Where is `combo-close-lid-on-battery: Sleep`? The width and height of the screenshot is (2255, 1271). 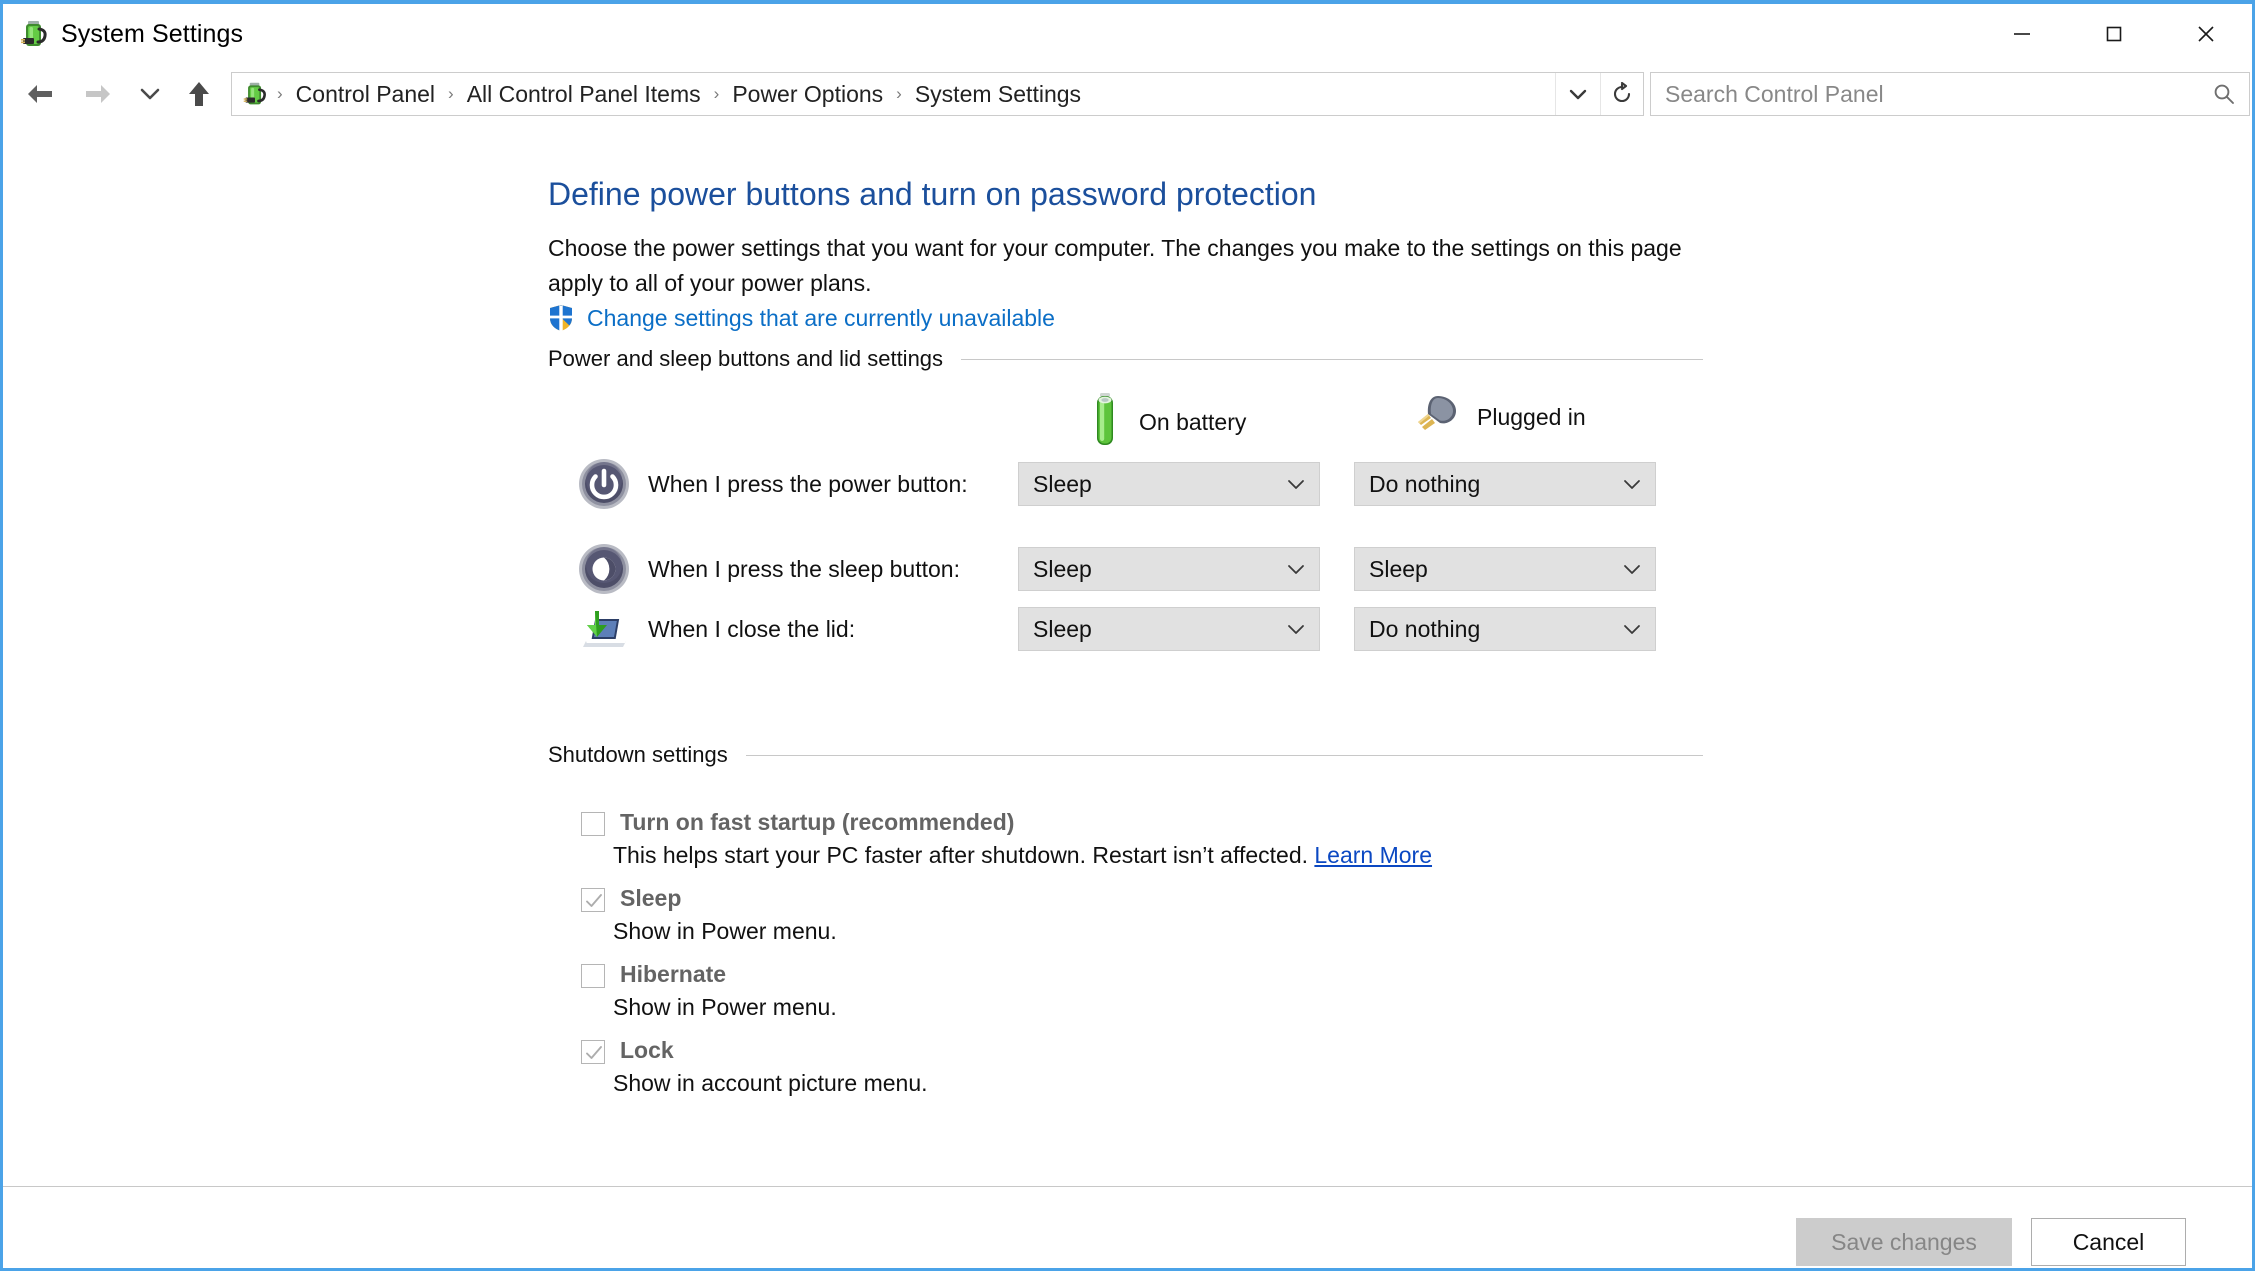 combo-close-lid-on-battery: Sleep is located at coordinates (1169, 629).